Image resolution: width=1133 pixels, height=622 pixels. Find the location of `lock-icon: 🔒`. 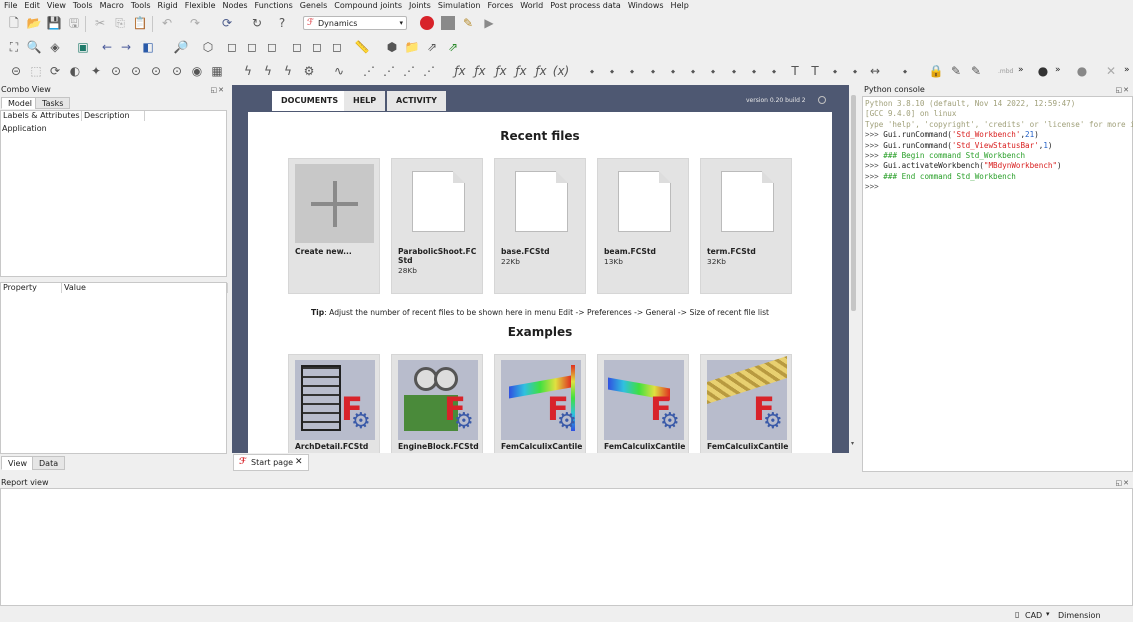

lock-icon: 🔒 is located at coordinates (936, 71).